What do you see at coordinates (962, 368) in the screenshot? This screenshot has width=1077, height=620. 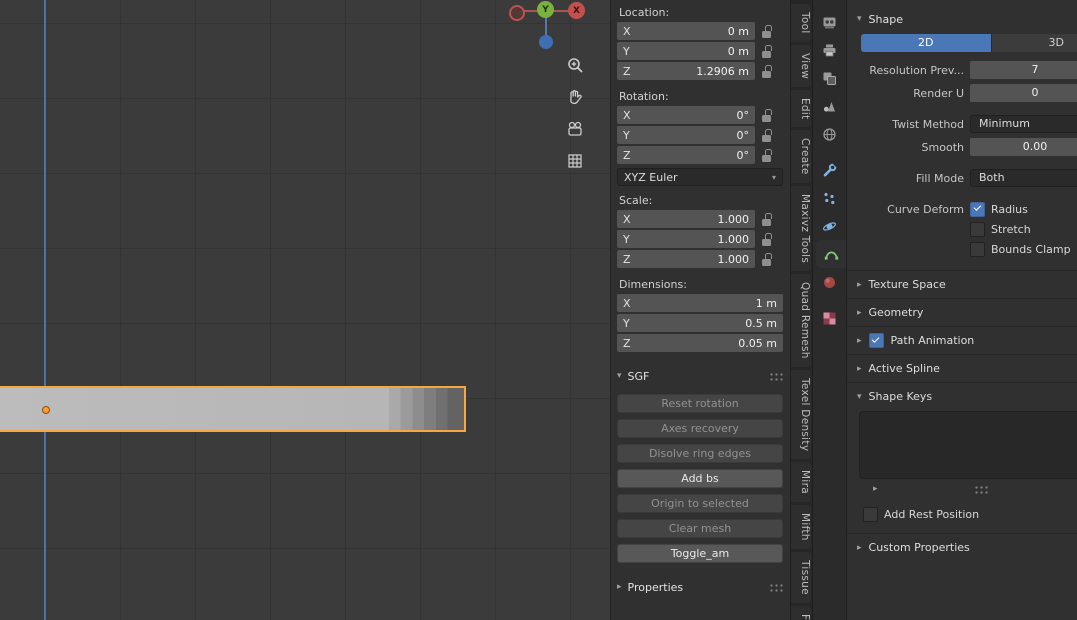 I see `active-spline-panel-header: Active Spline` at bounding box center [962, 368].